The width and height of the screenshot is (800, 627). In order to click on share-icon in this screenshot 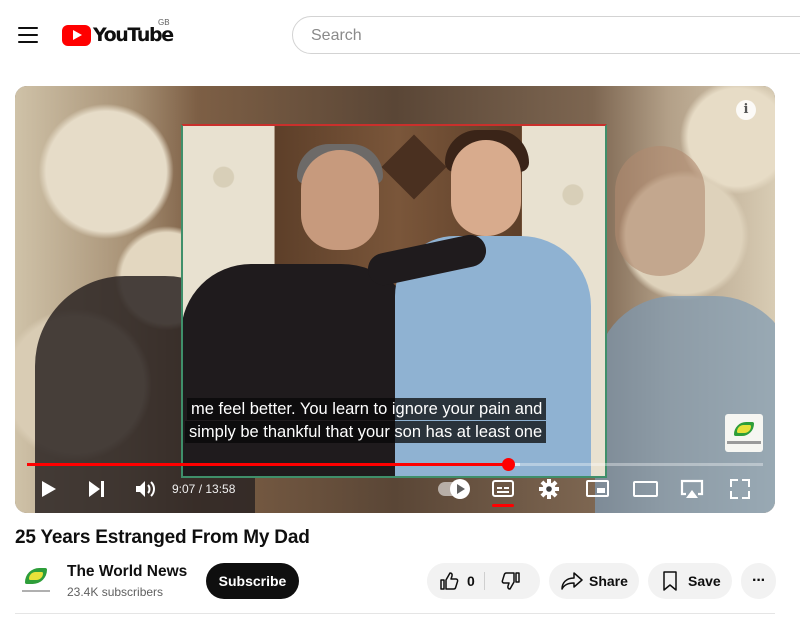, I will do `click(572, 581)`.